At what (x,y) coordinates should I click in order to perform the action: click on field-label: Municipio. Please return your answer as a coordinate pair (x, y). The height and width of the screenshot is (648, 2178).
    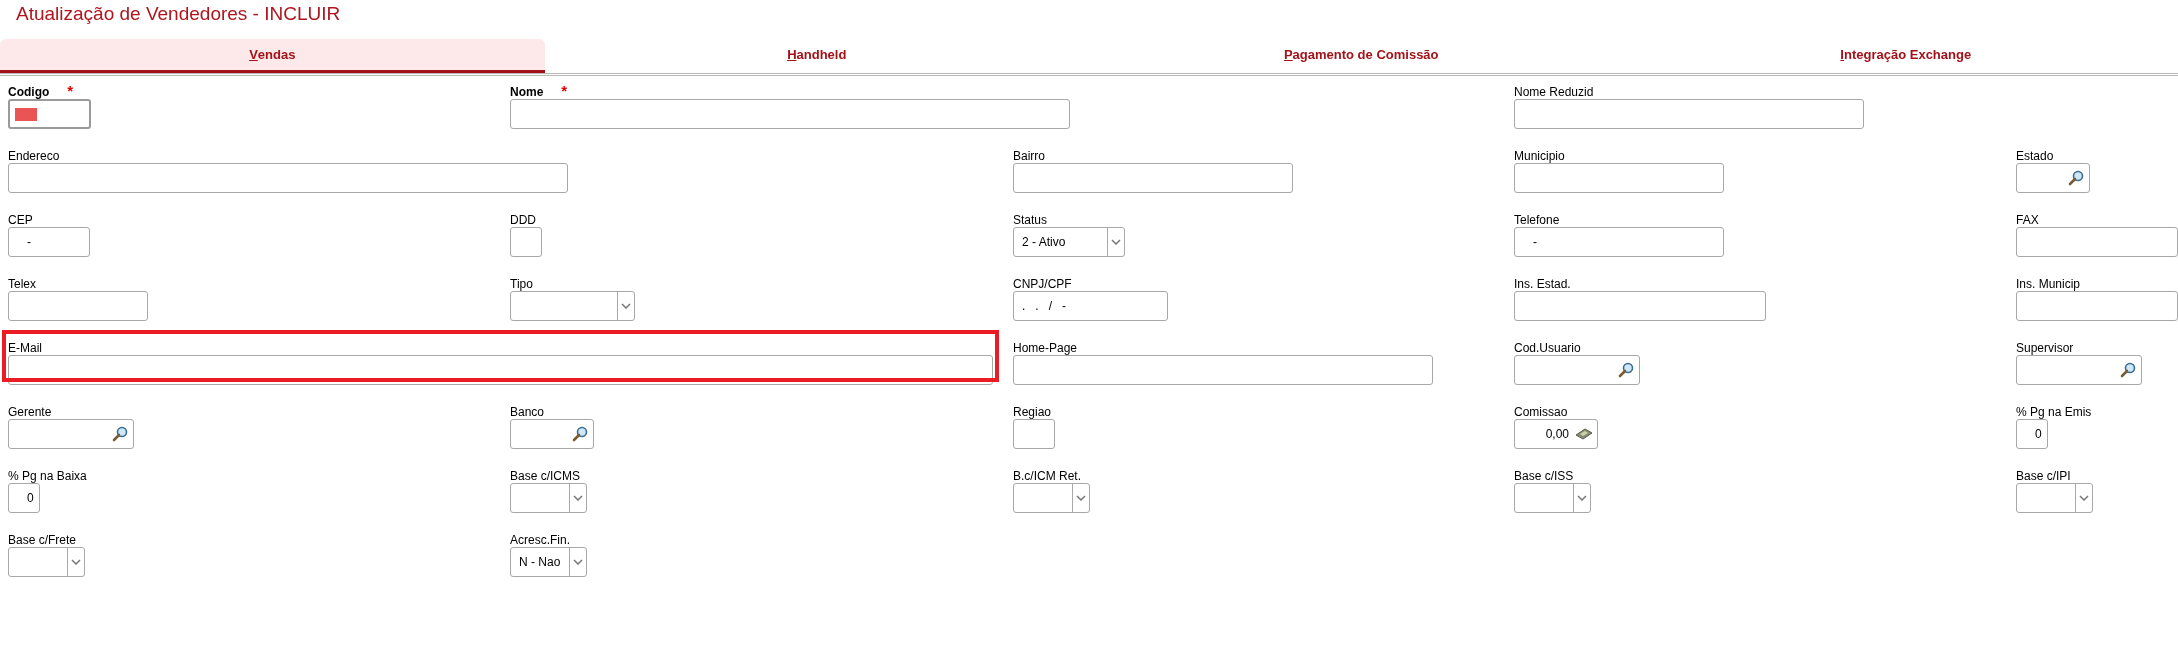
    Looking at the image, I should click on (1539, 155).